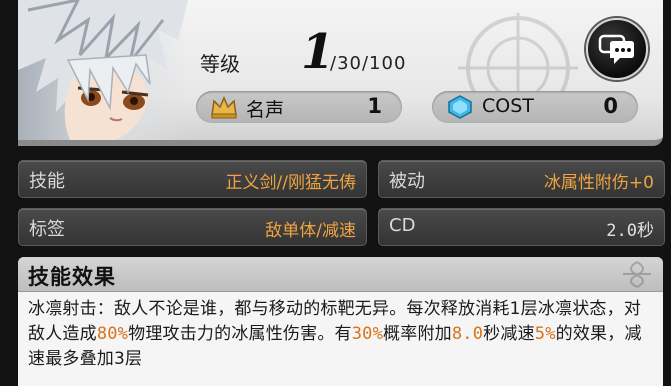 The height and width of the screenshot is (386, 671). Describe the element at coordinates (374, 106) in the screenshot. I see `fame-value: 1` at that location.